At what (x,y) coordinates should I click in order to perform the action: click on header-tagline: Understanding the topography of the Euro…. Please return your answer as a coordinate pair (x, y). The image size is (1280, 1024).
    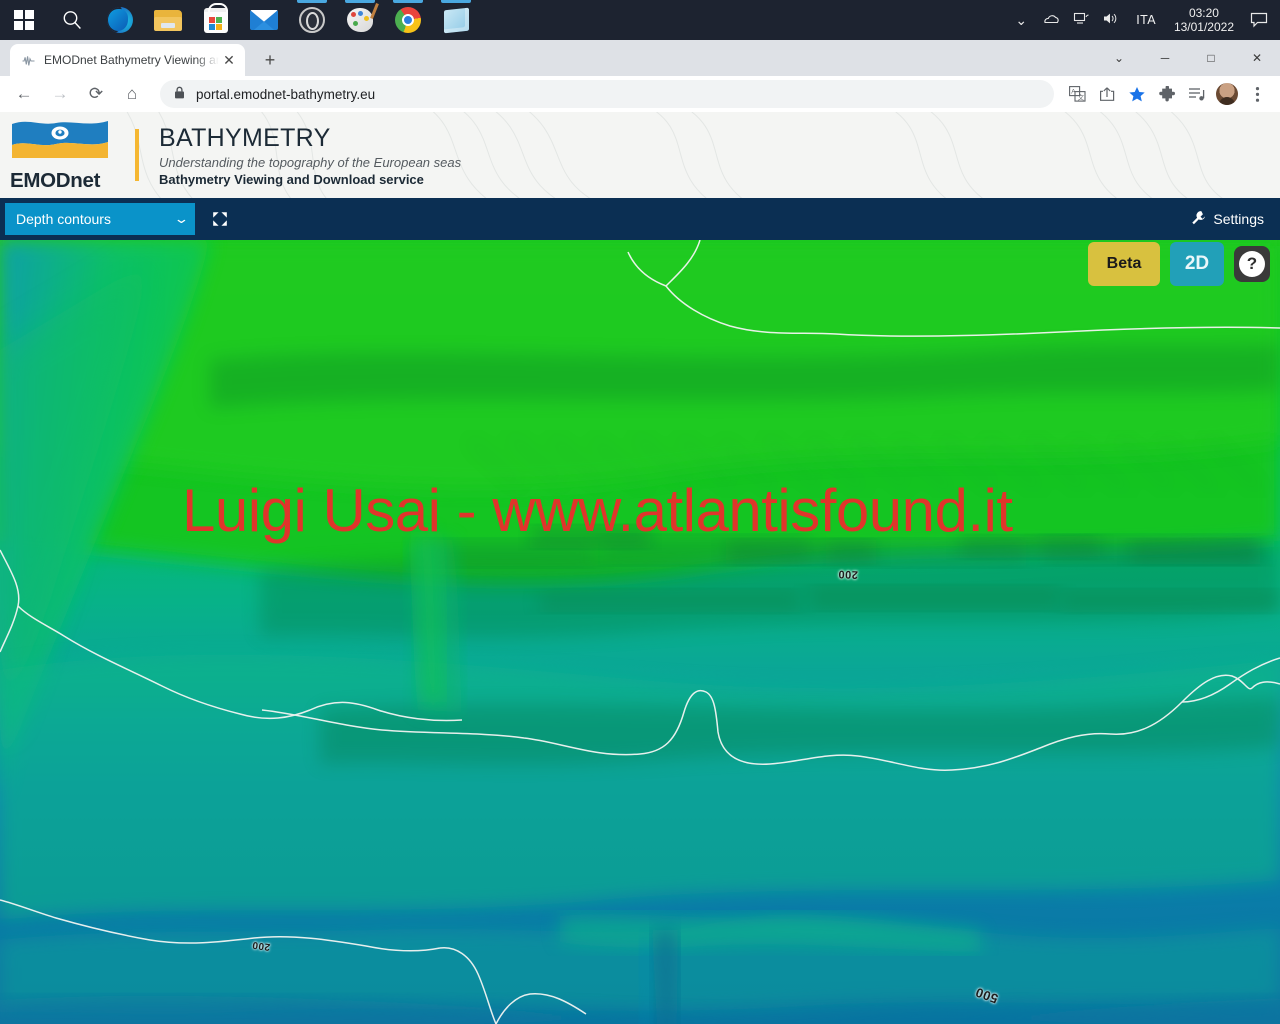
    Looking at the image, I should click on (310, 162).